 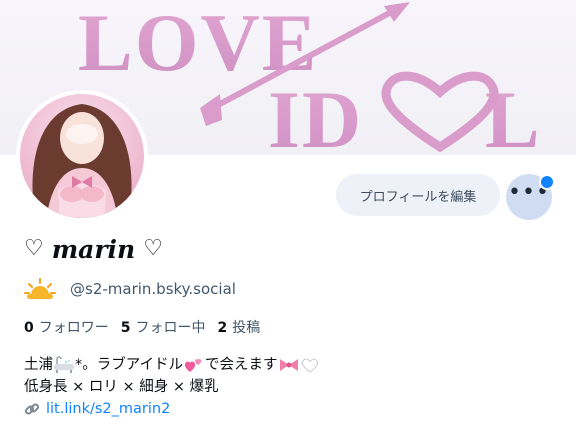 What do you see at coordinates (125, 328) in the screenshot?
I see `following-count: 5` at bounding box center [125, 328].